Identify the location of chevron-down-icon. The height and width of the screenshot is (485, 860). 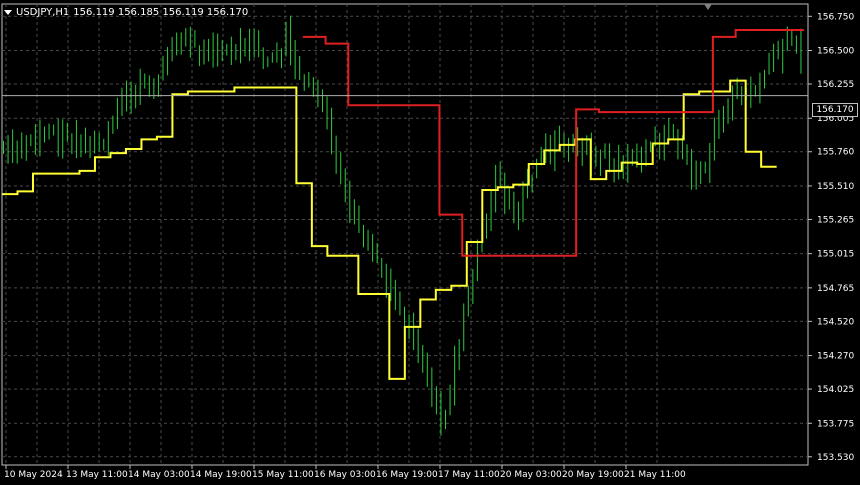
(8, 12).